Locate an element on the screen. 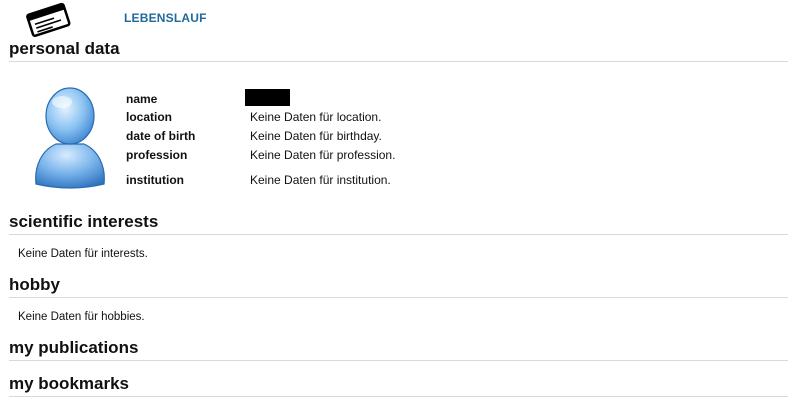 The image size is (795, 415). field-value-institution: Keine Daten für institution. is located at coordinates (320, 180).